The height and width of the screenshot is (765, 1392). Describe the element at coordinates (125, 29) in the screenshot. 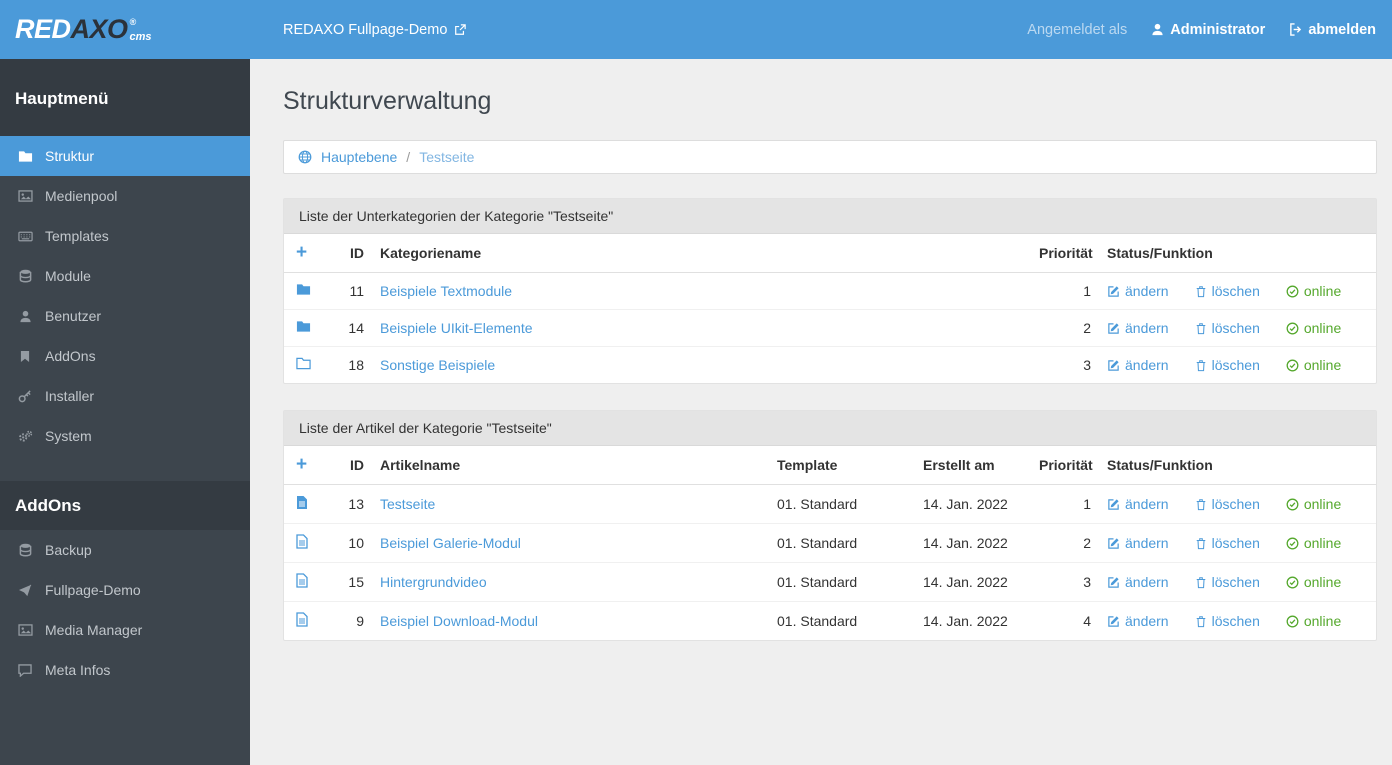

I see `redaxo-logo: RED AXO ® cms` at that location.